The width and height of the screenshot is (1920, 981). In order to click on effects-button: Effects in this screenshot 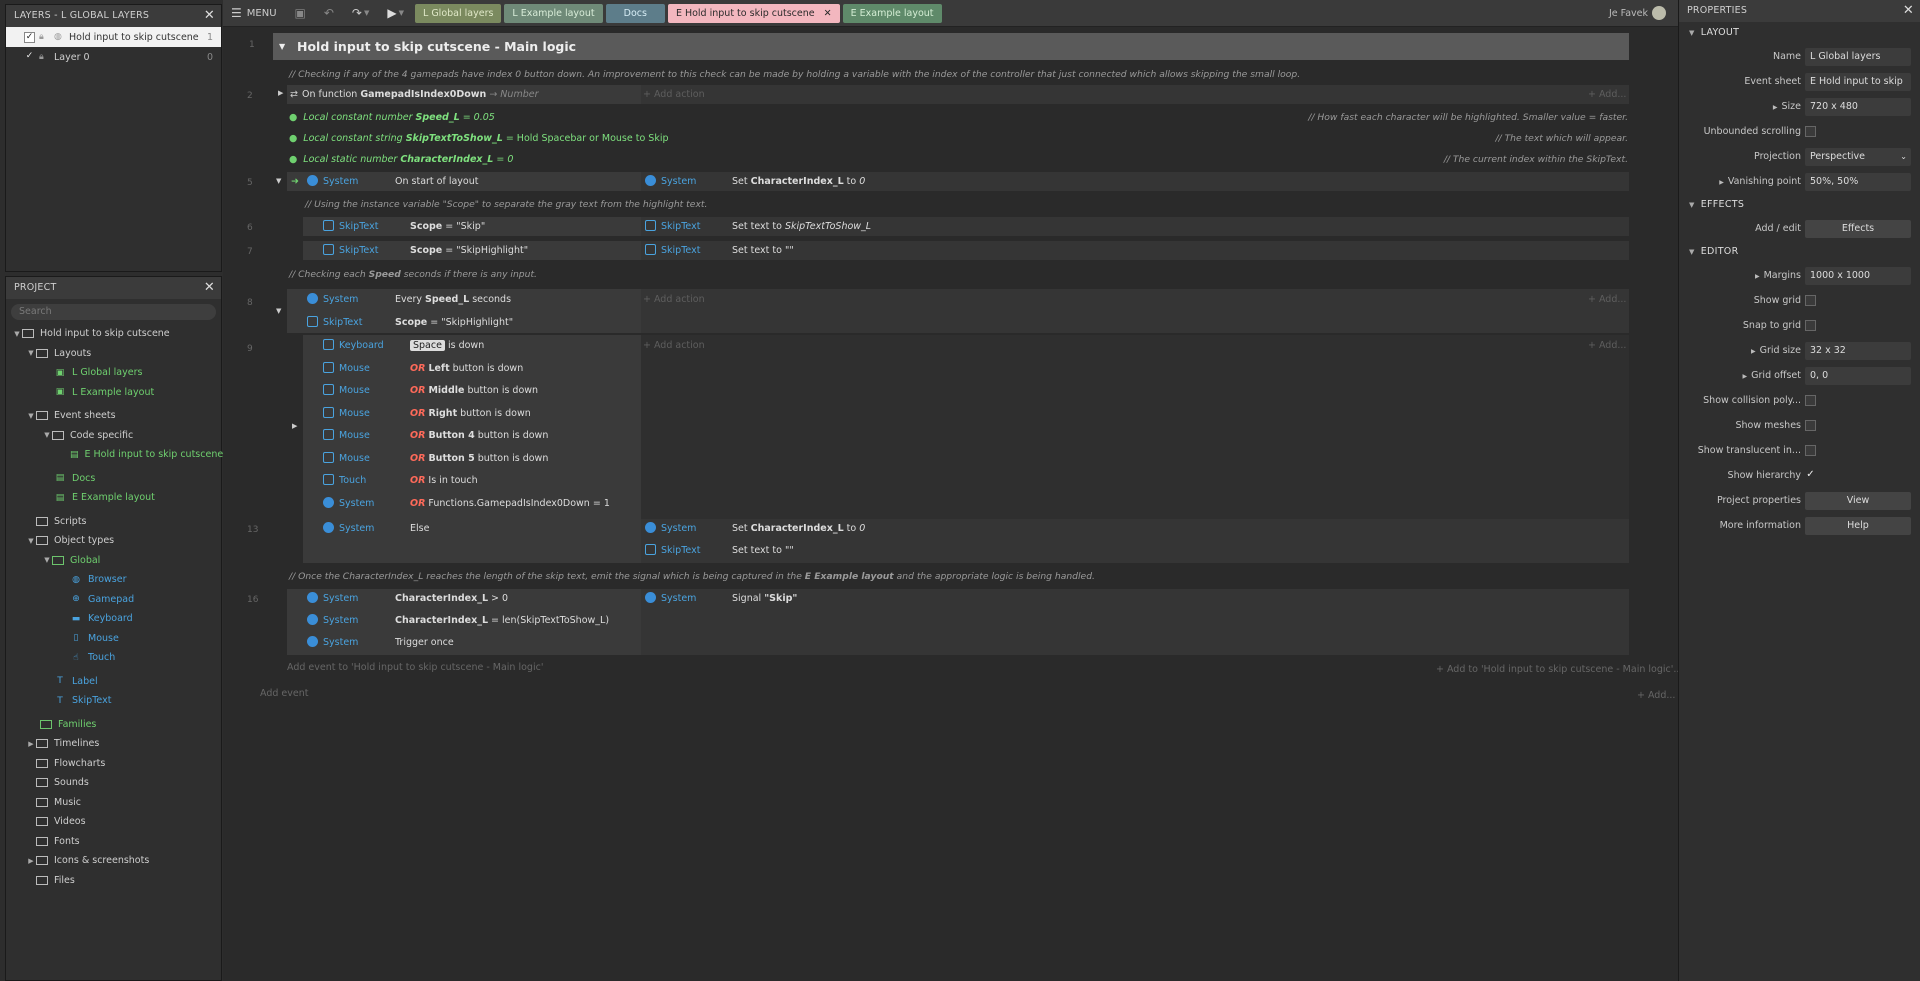, I will do `click(1858, 228)`.